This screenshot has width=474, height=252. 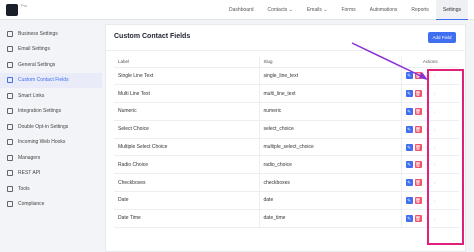 What do you see at coordinates (389, 61) in the screenshot?
I see `annotation-arrow` at bounding box center [389, 61].